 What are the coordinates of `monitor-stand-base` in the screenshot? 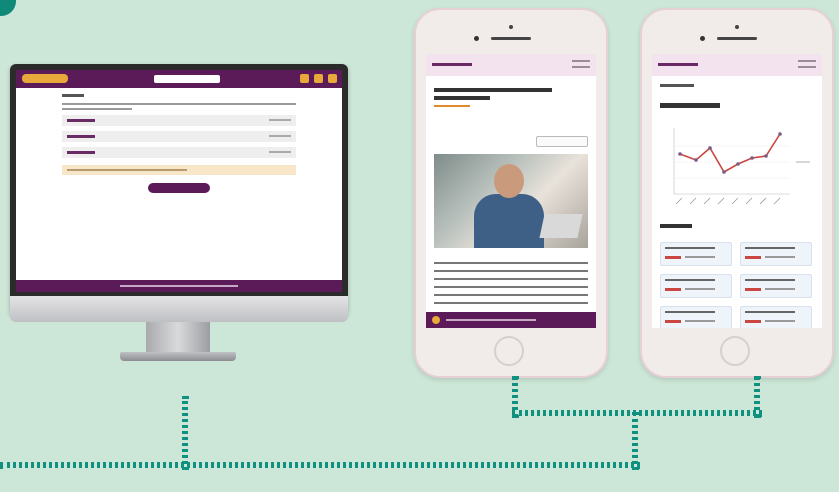 It's located at (178, 356).